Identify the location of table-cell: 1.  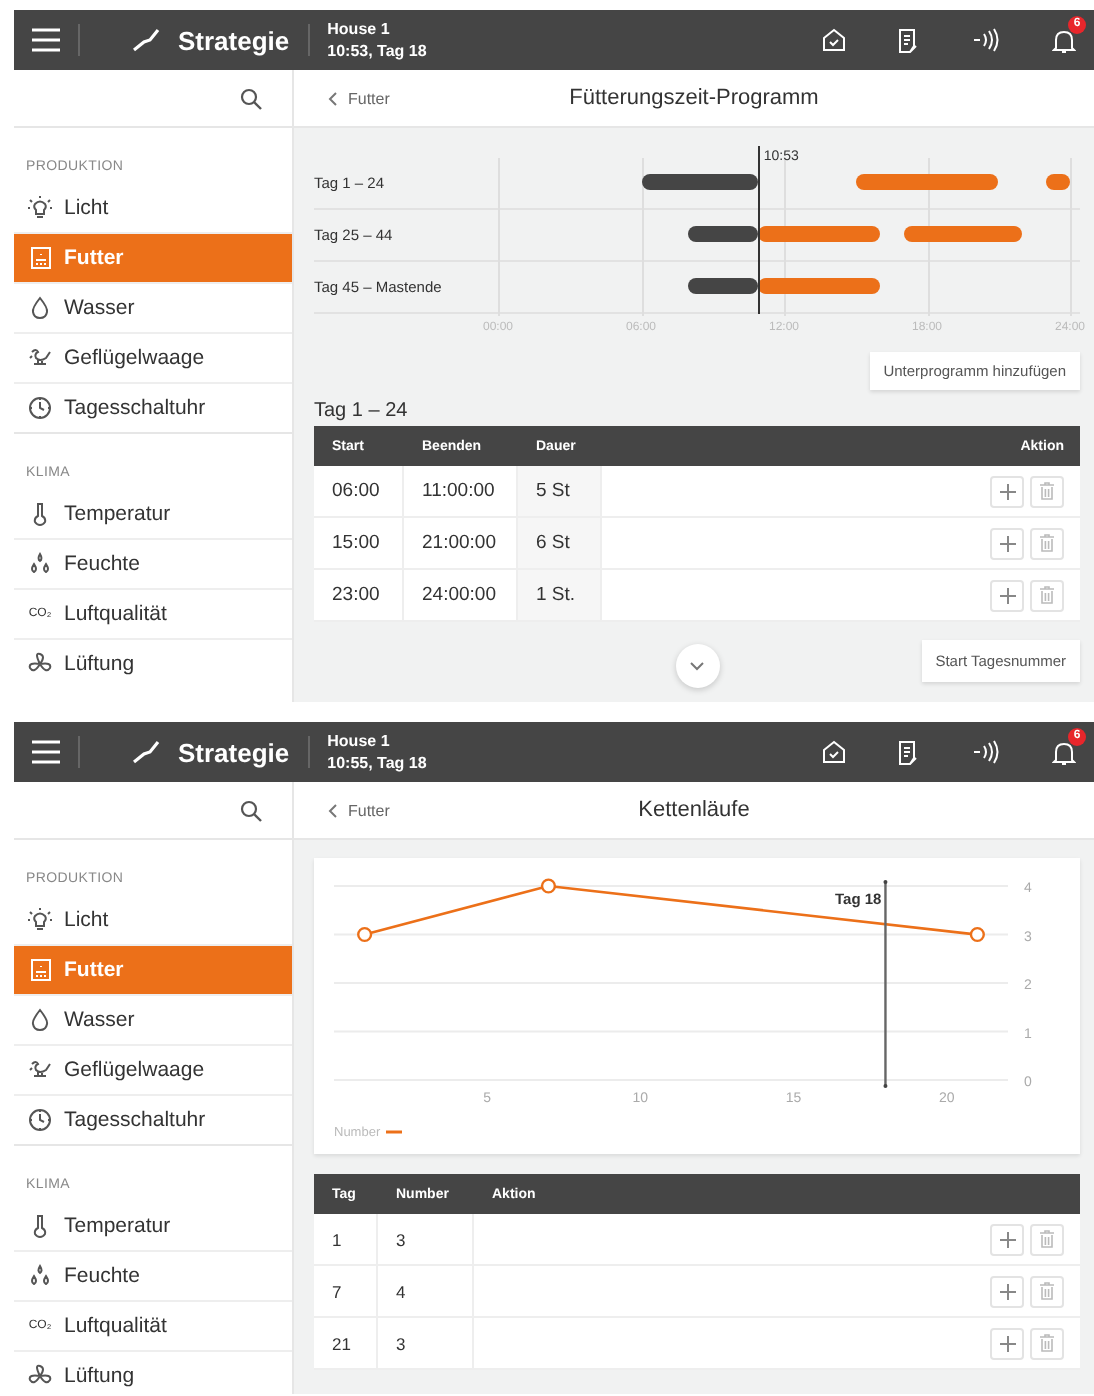
(346, 1239).